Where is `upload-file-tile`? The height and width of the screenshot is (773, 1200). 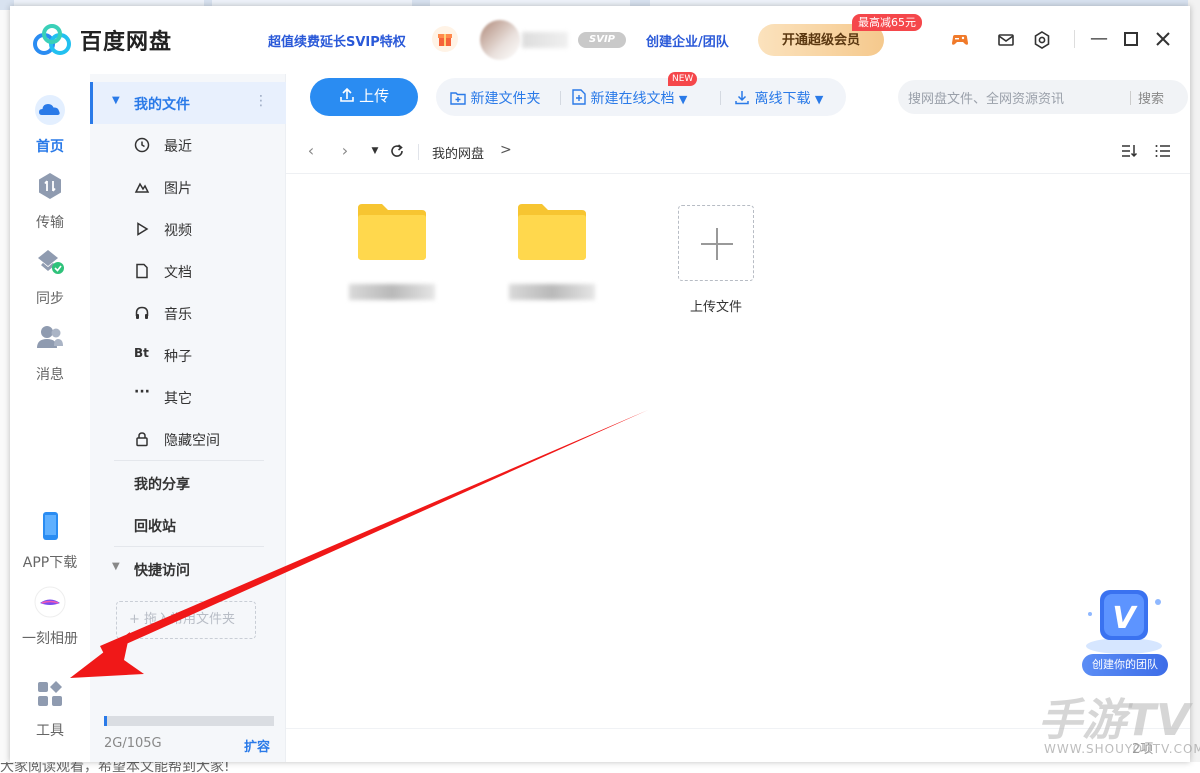 upload-file-tile is located at coordinates (716, 243).